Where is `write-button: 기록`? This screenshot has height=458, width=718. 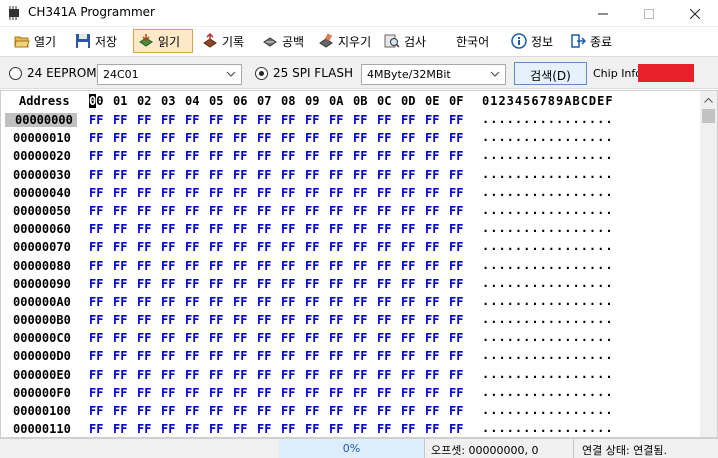
write-button: 기록 is located at coordinates (223, 41).